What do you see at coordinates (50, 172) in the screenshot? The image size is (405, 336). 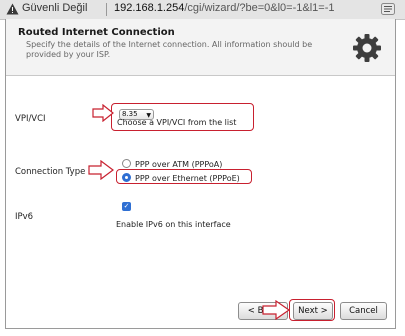 I see `connection-type-label: Connection Type` at bounding box center [50, 172].